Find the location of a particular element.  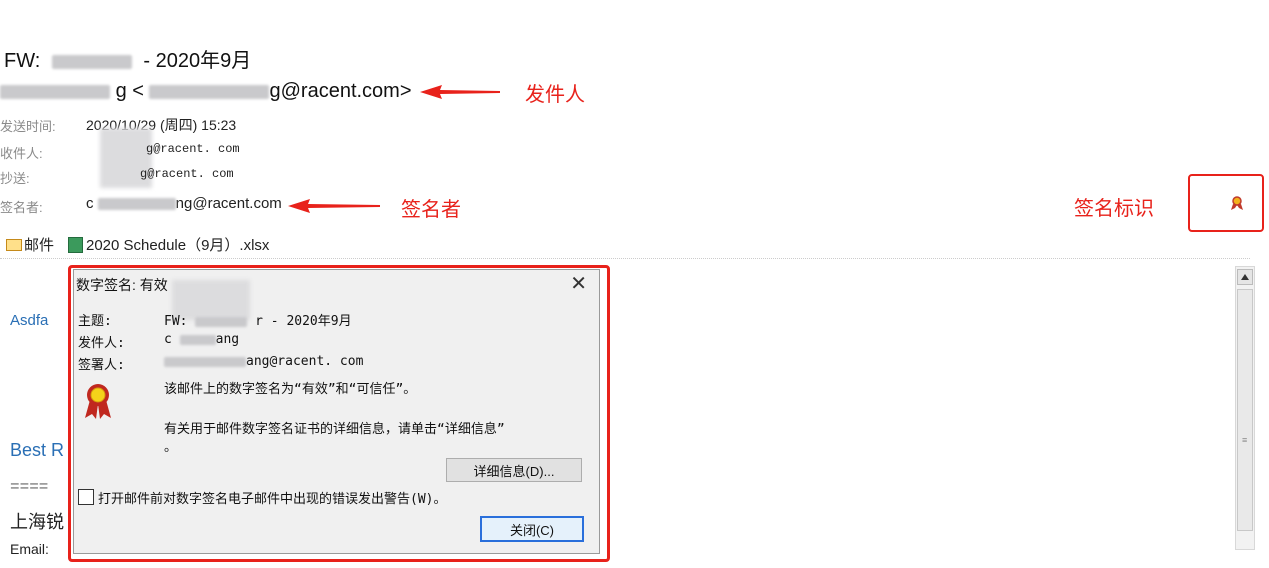

dialog-signer-value: ang@racent. com is located at coordinates (305, 361).